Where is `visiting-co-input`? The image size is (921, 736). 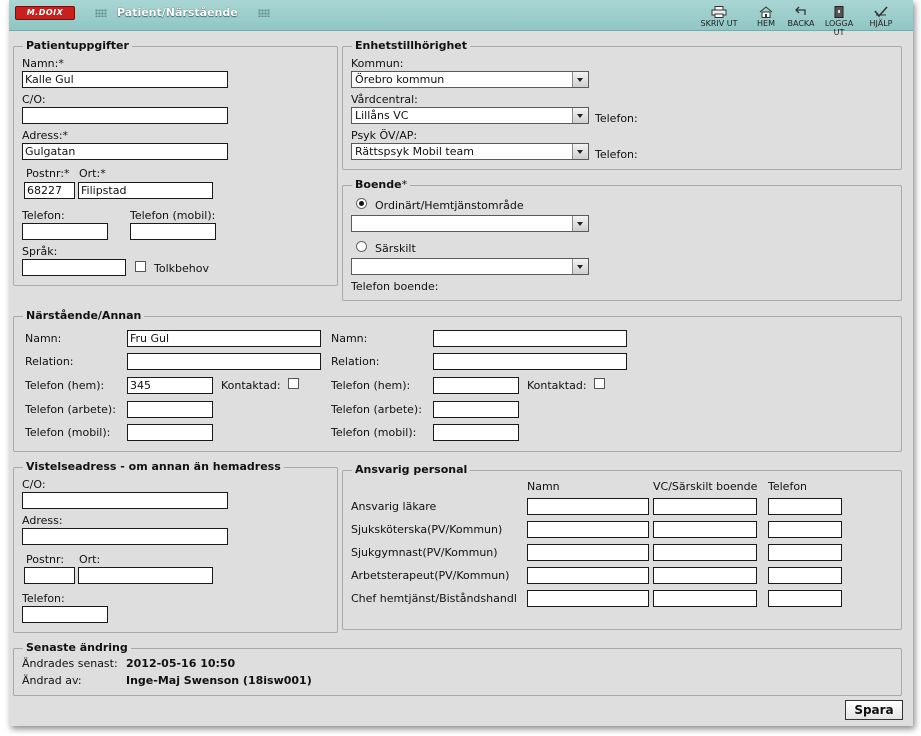 visiting-co-input is located at coordinates (125, 500).